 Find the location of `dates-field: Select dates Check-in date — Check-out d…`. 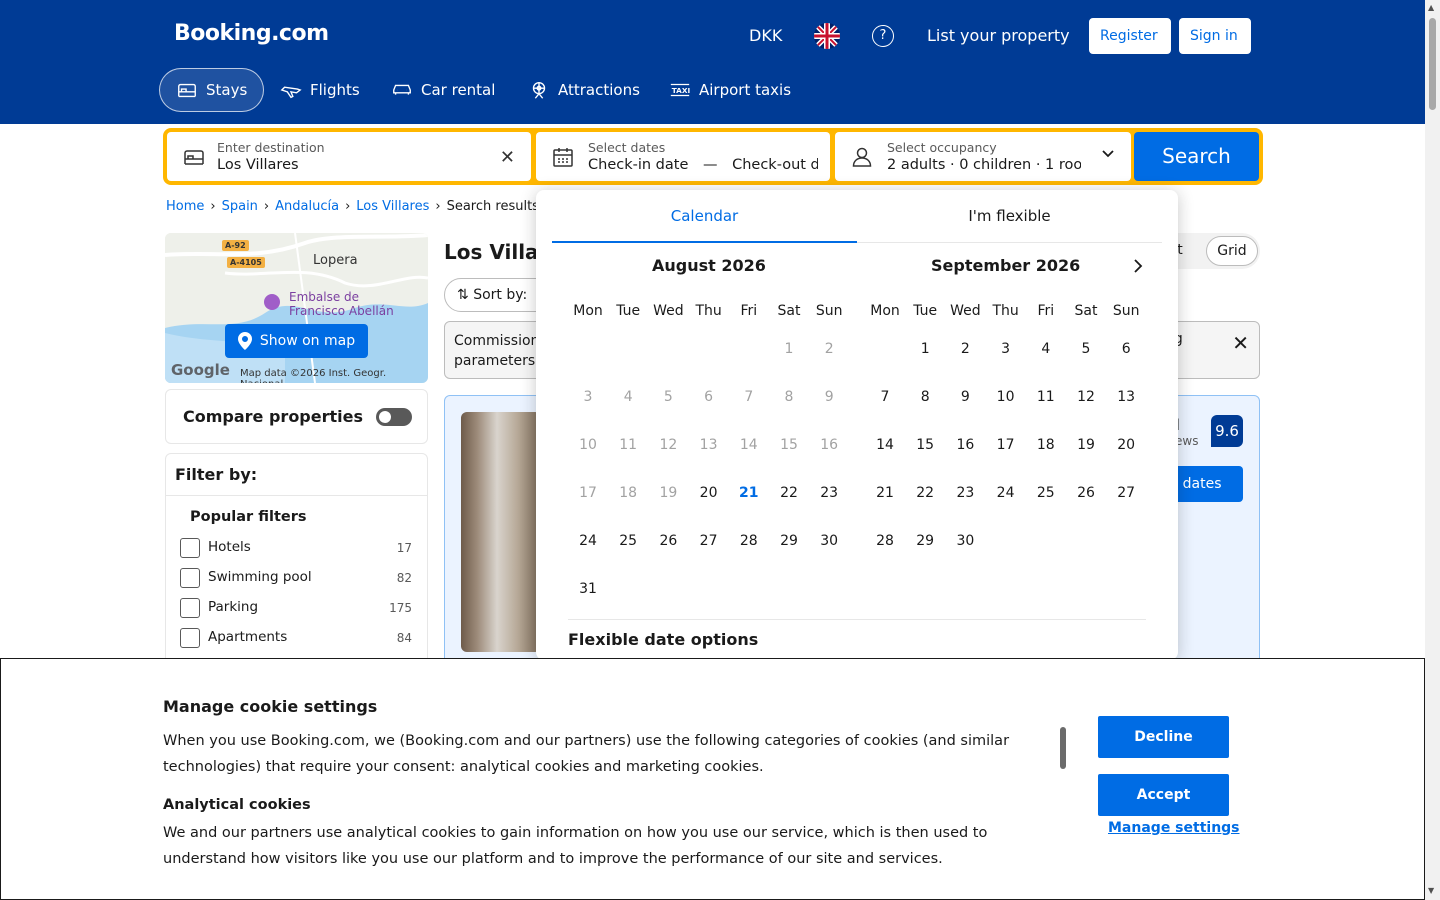

dates-field: Select dates Check-in date — Check-out d… is located at coordinates (683, 156).